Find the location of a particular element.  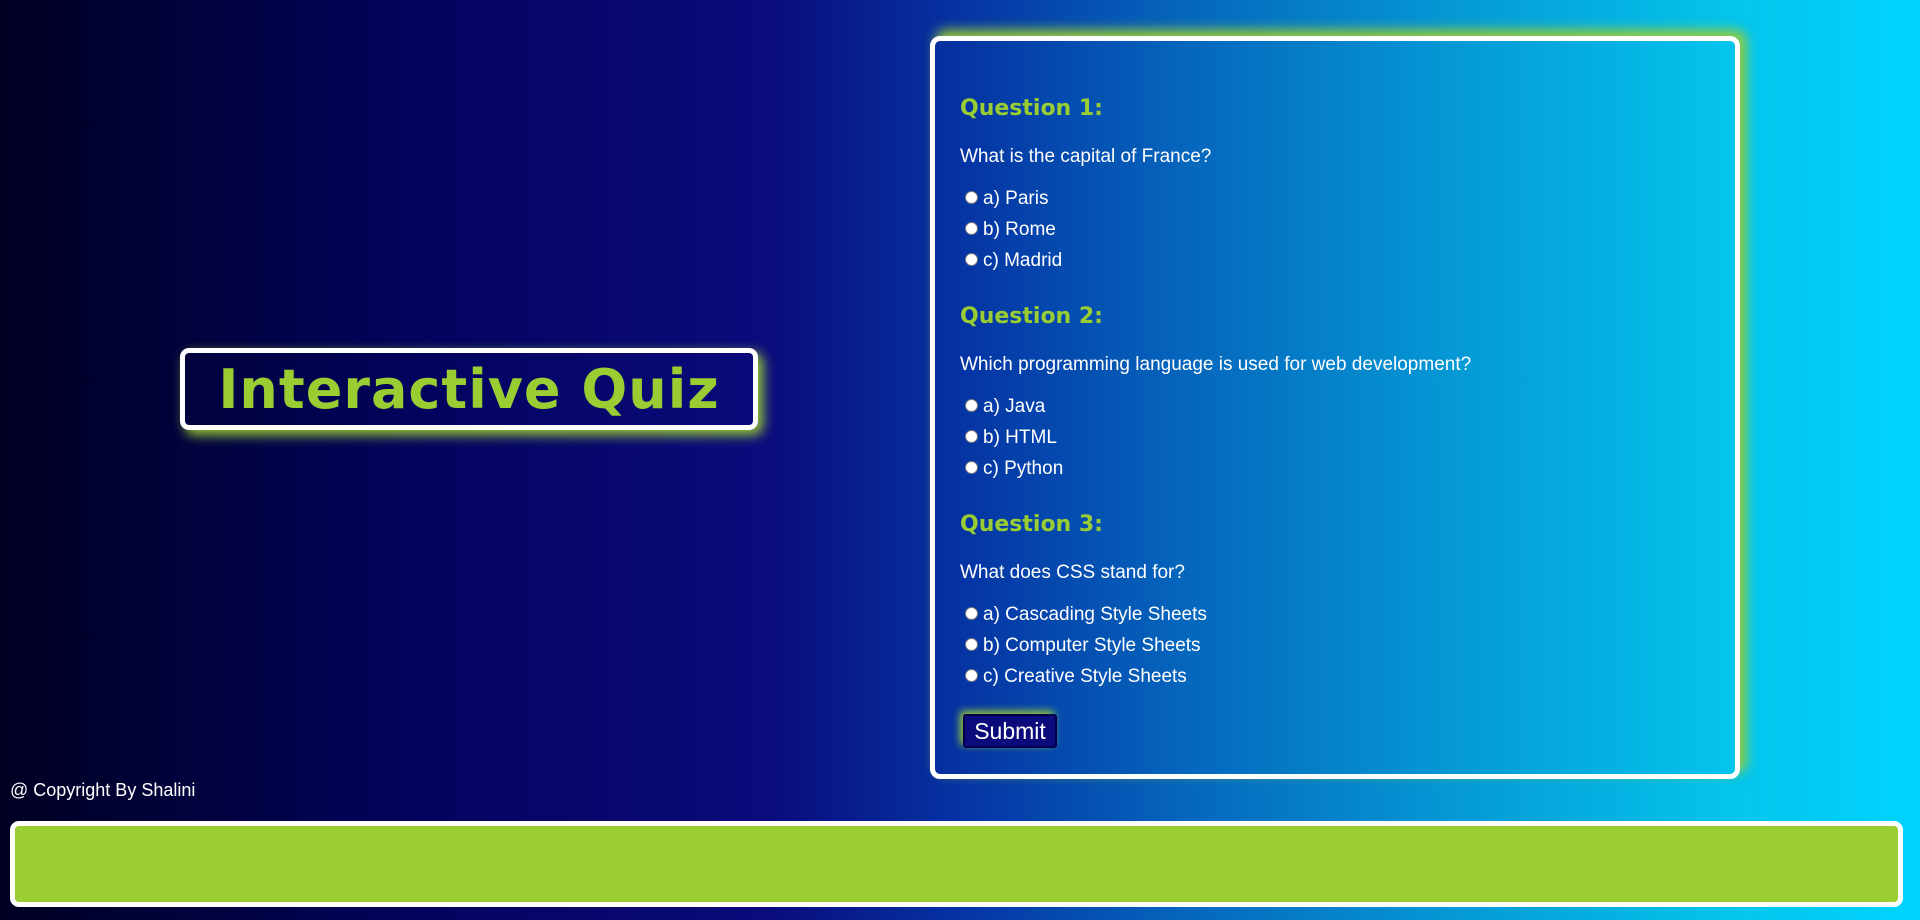

title-box: Interactive Quiz is located at coordinates (469, 389).